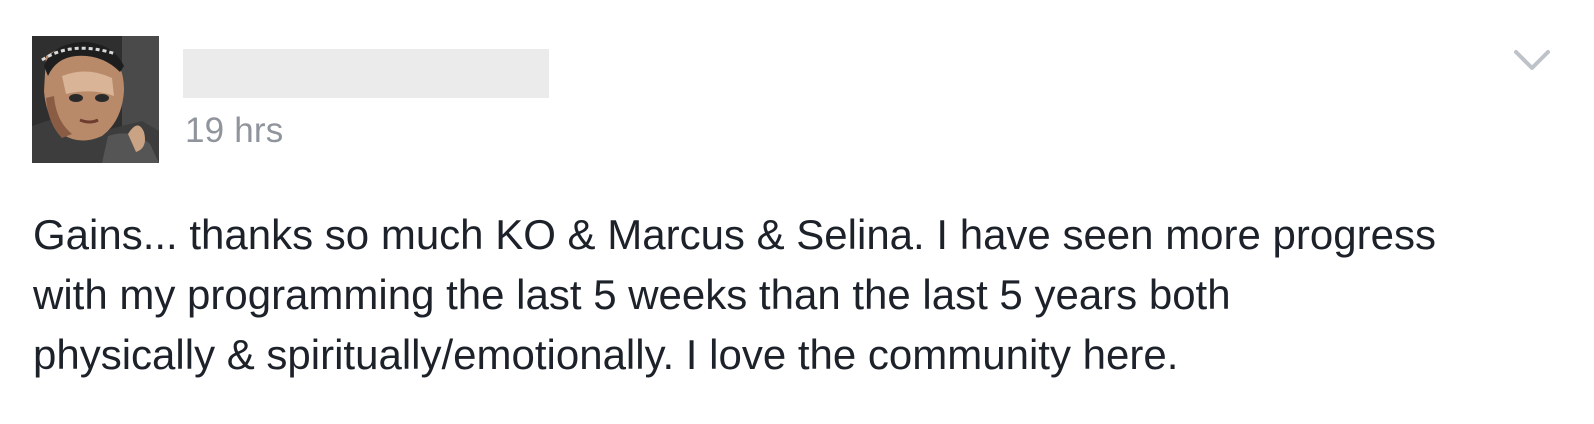  I want to click on avatar-image, so click(95, 99).